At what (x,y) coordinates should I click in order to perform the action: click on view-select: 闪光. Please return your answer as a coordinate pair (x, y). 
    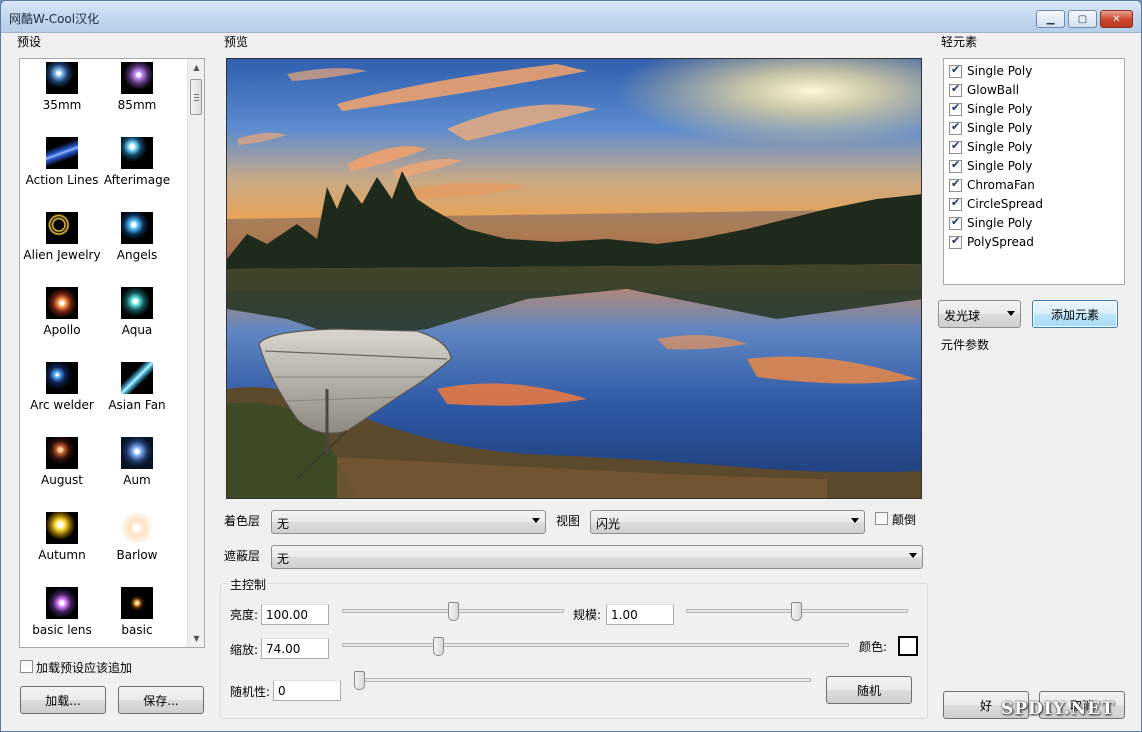
    Looking at the image, I should click on (727, 522).